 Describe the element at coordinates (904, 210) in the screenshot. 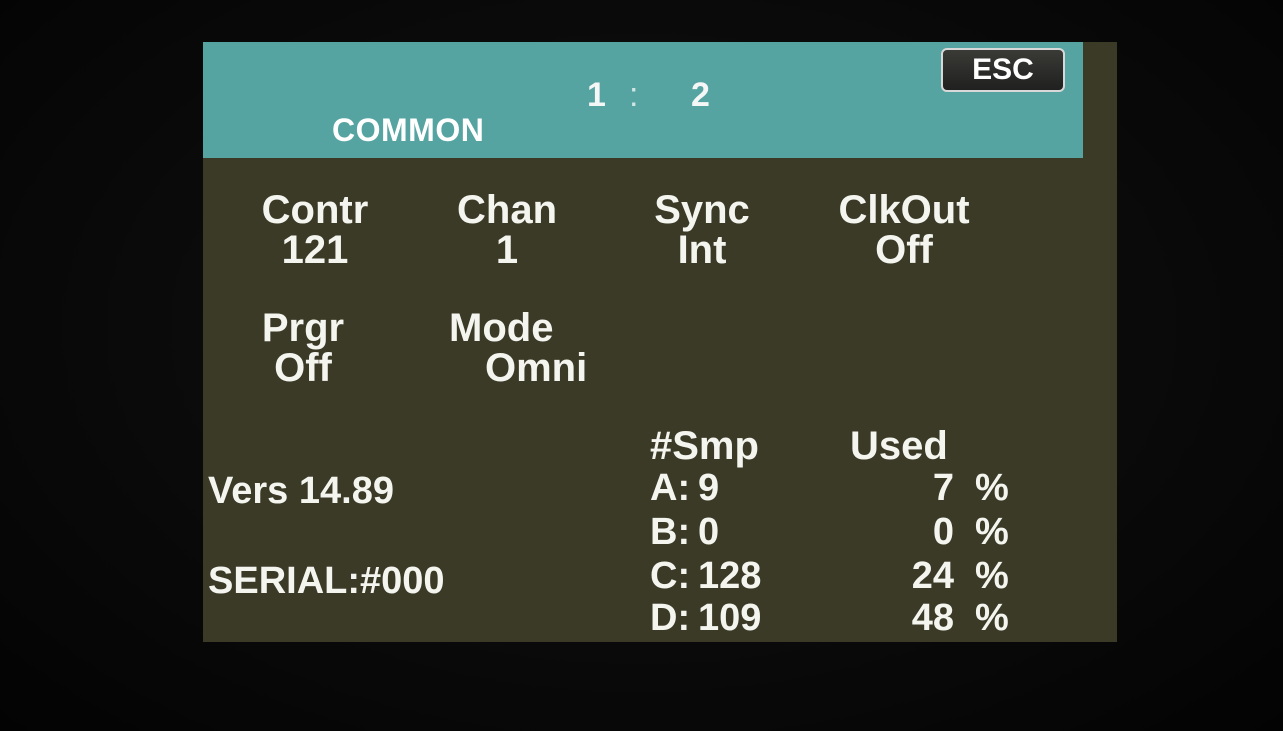

I see `param-clkout-label: ClkOut` at that location.